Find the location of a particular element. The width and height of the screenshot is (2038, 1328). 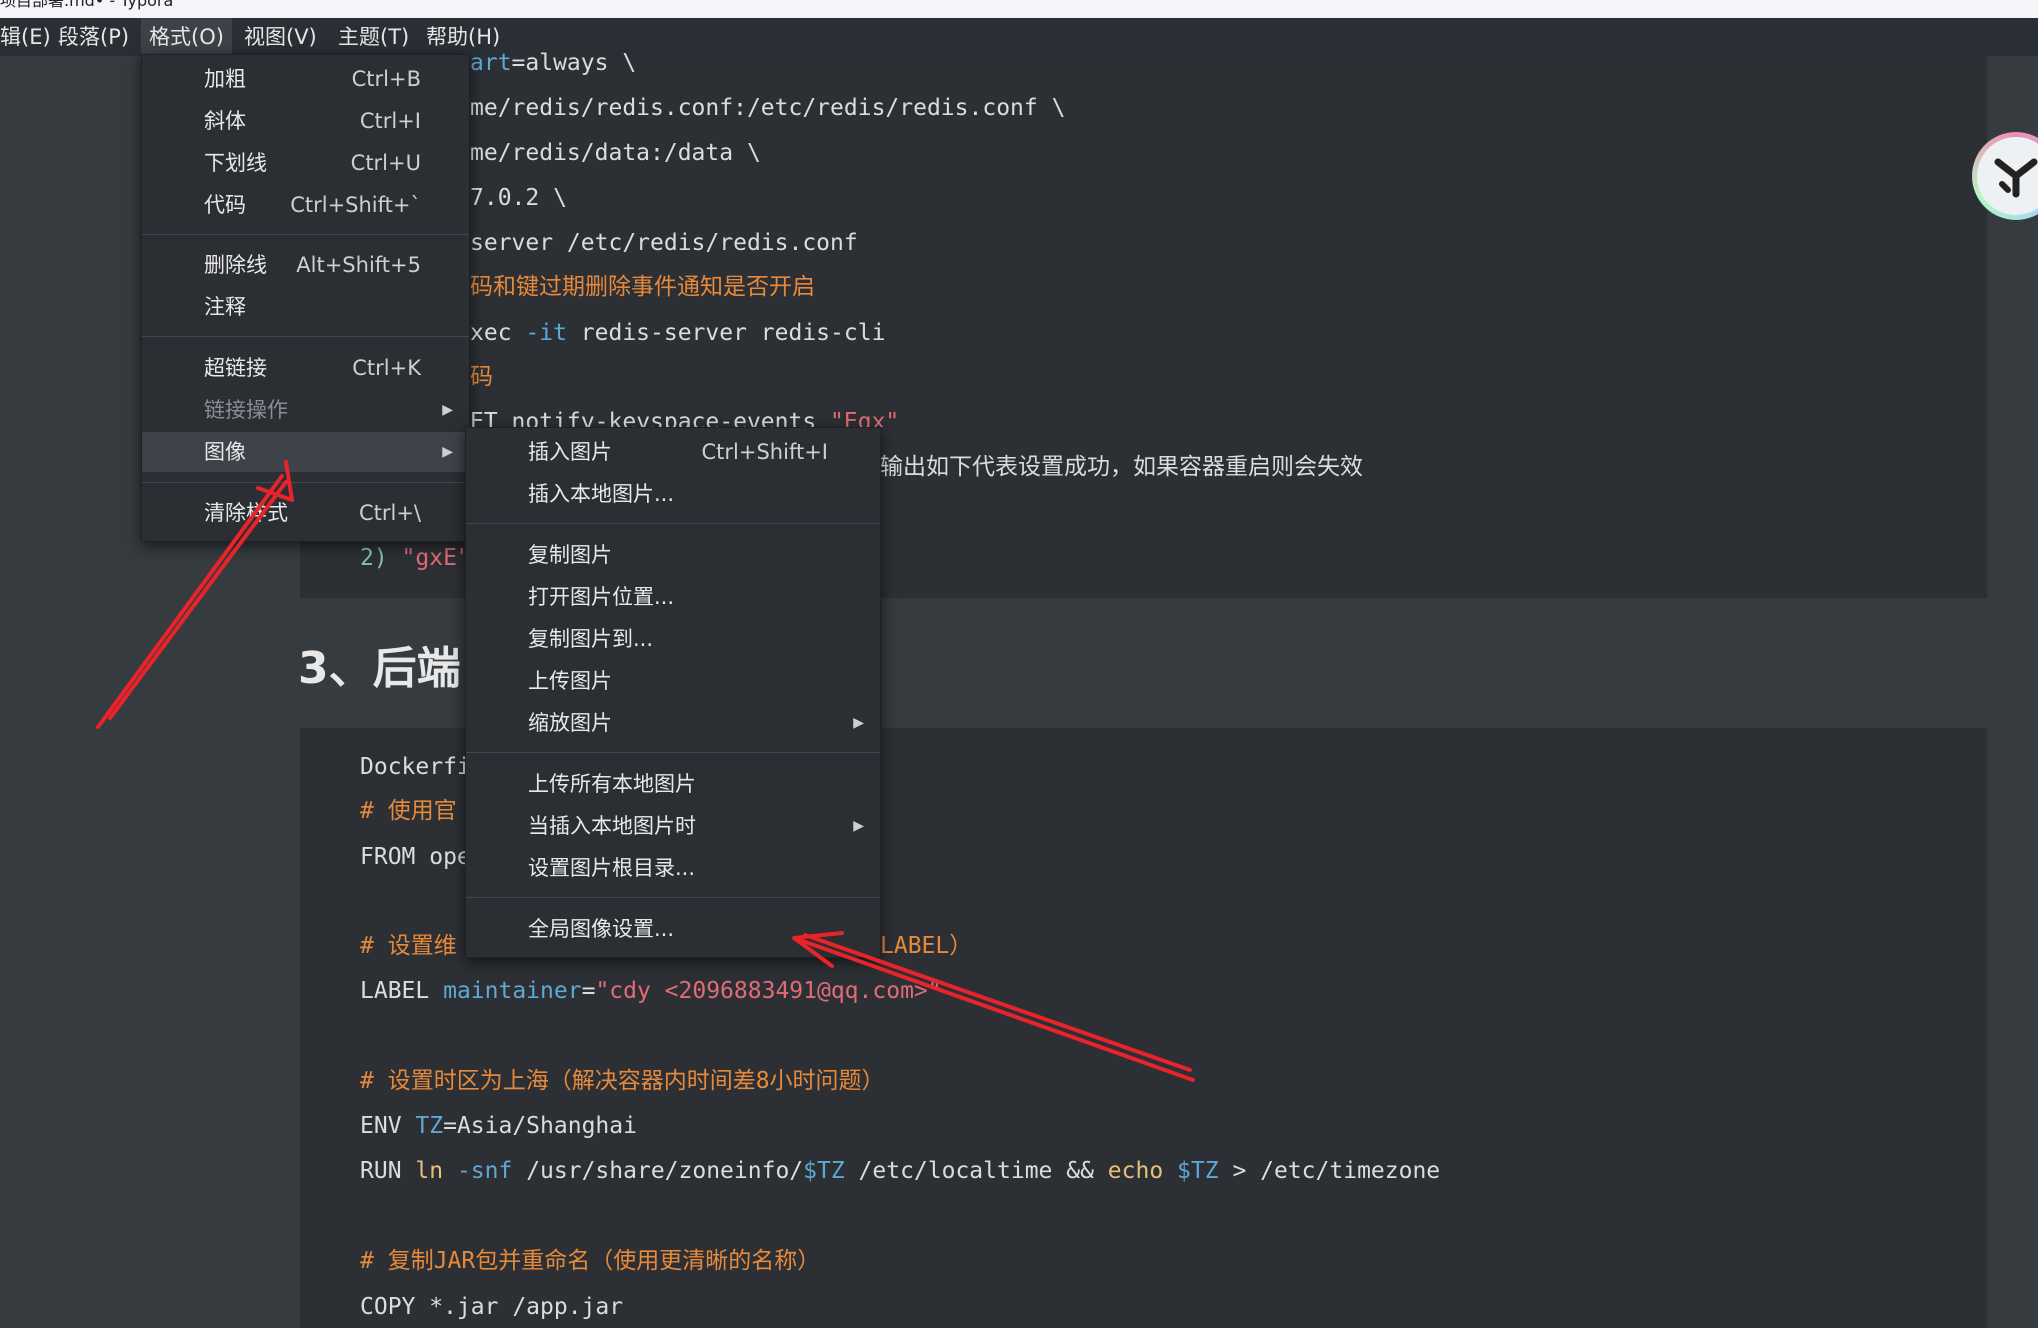

code-line: ET notify-keyspace-events "Egx" is located at coordinates (685, 418).